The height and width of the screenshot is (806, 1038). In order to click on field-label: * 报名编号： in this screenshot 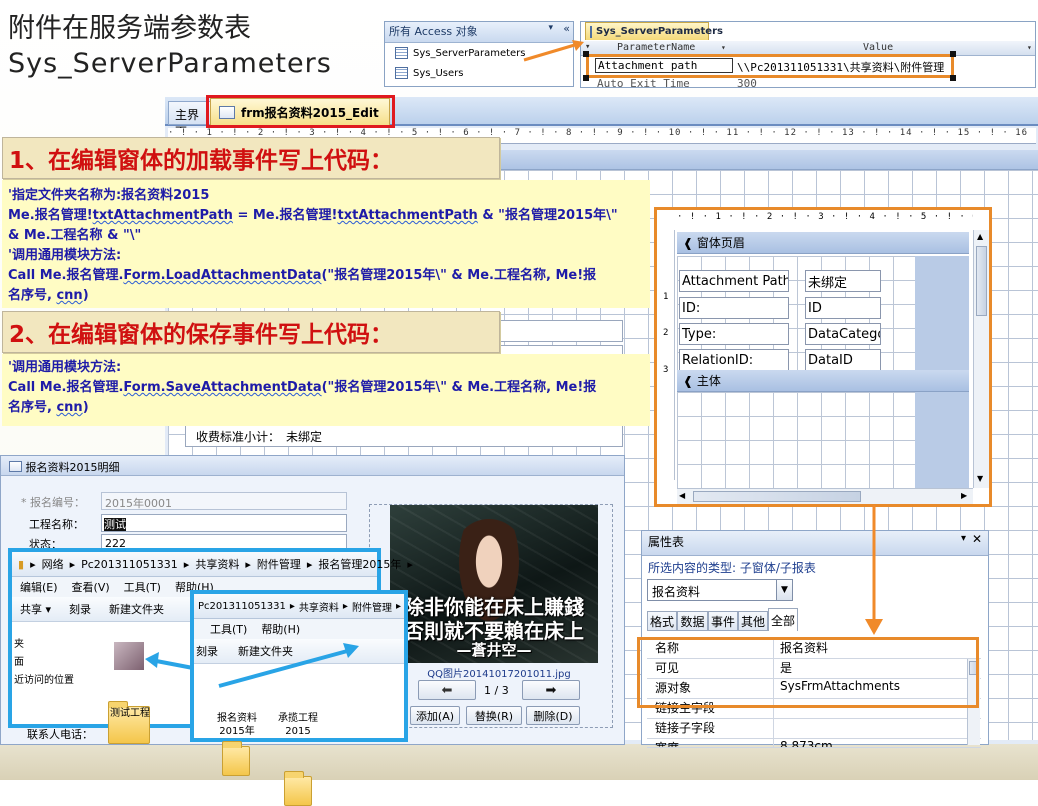, I will do `click(53, 502)`.